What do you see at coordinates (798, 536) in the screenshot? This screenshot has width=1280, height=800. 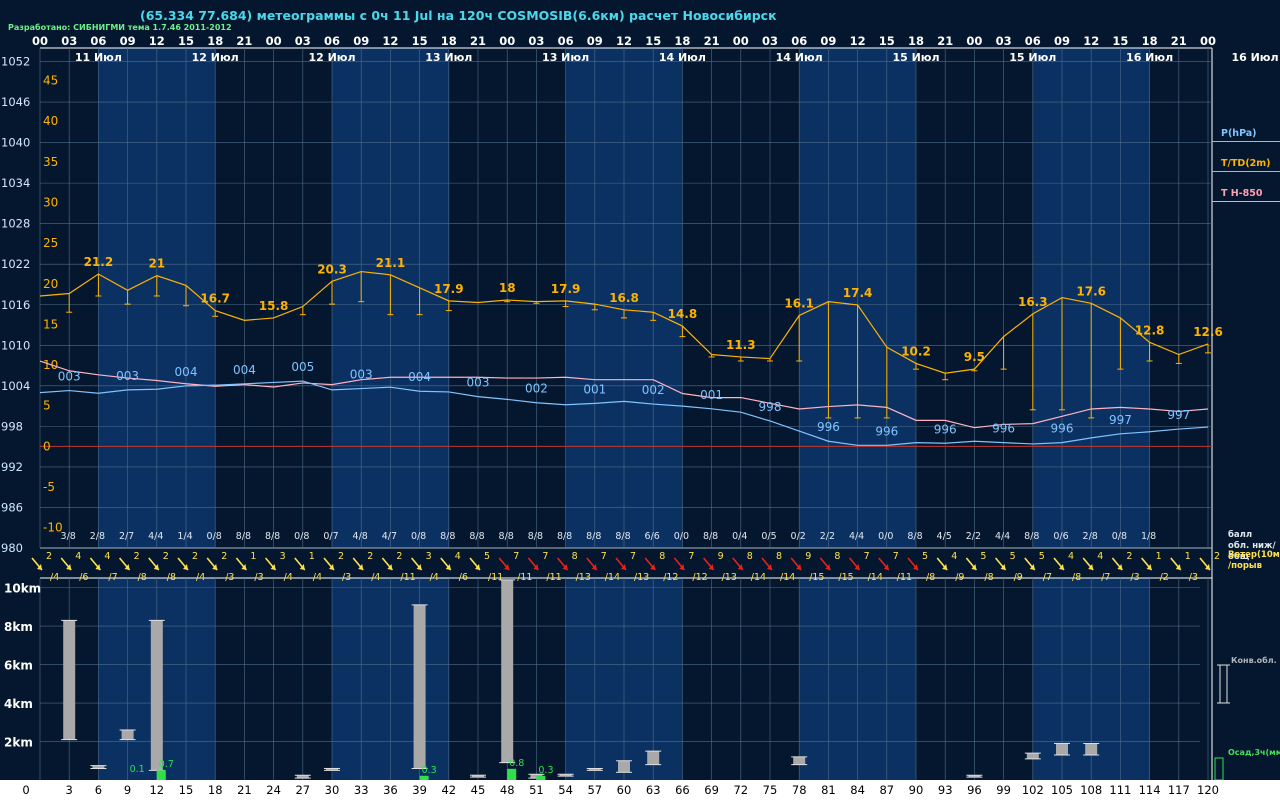 I see `cloud-cover-value: 0/2` at bounding box center [798, 536].